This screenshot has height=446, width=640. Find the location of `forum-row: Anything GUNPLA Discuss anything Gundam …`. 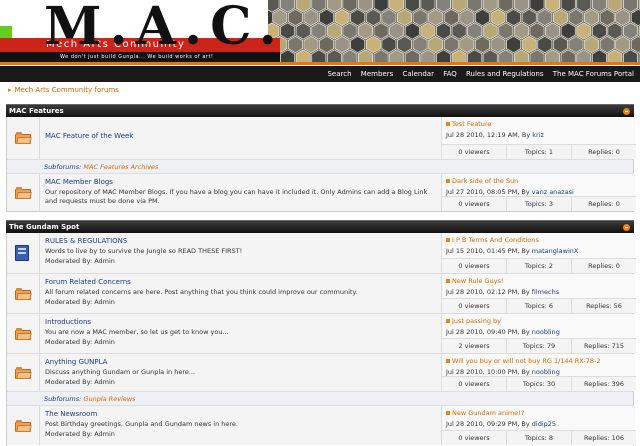

forum-row: Anything GUNPLA Discuss anything Gundam … is located at coordinates (321, 372).